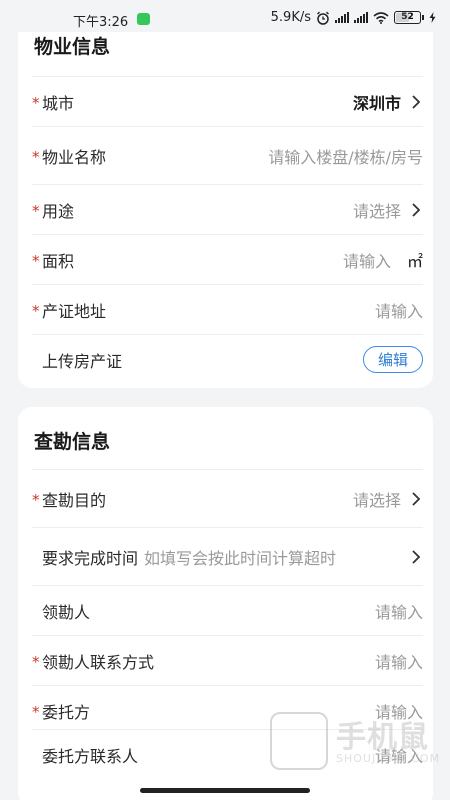 This screenshot has height=800, width=450. I want to click on deadline-row: 要求完成时间 如填写会按此时间计算超时, so click(227, 556).